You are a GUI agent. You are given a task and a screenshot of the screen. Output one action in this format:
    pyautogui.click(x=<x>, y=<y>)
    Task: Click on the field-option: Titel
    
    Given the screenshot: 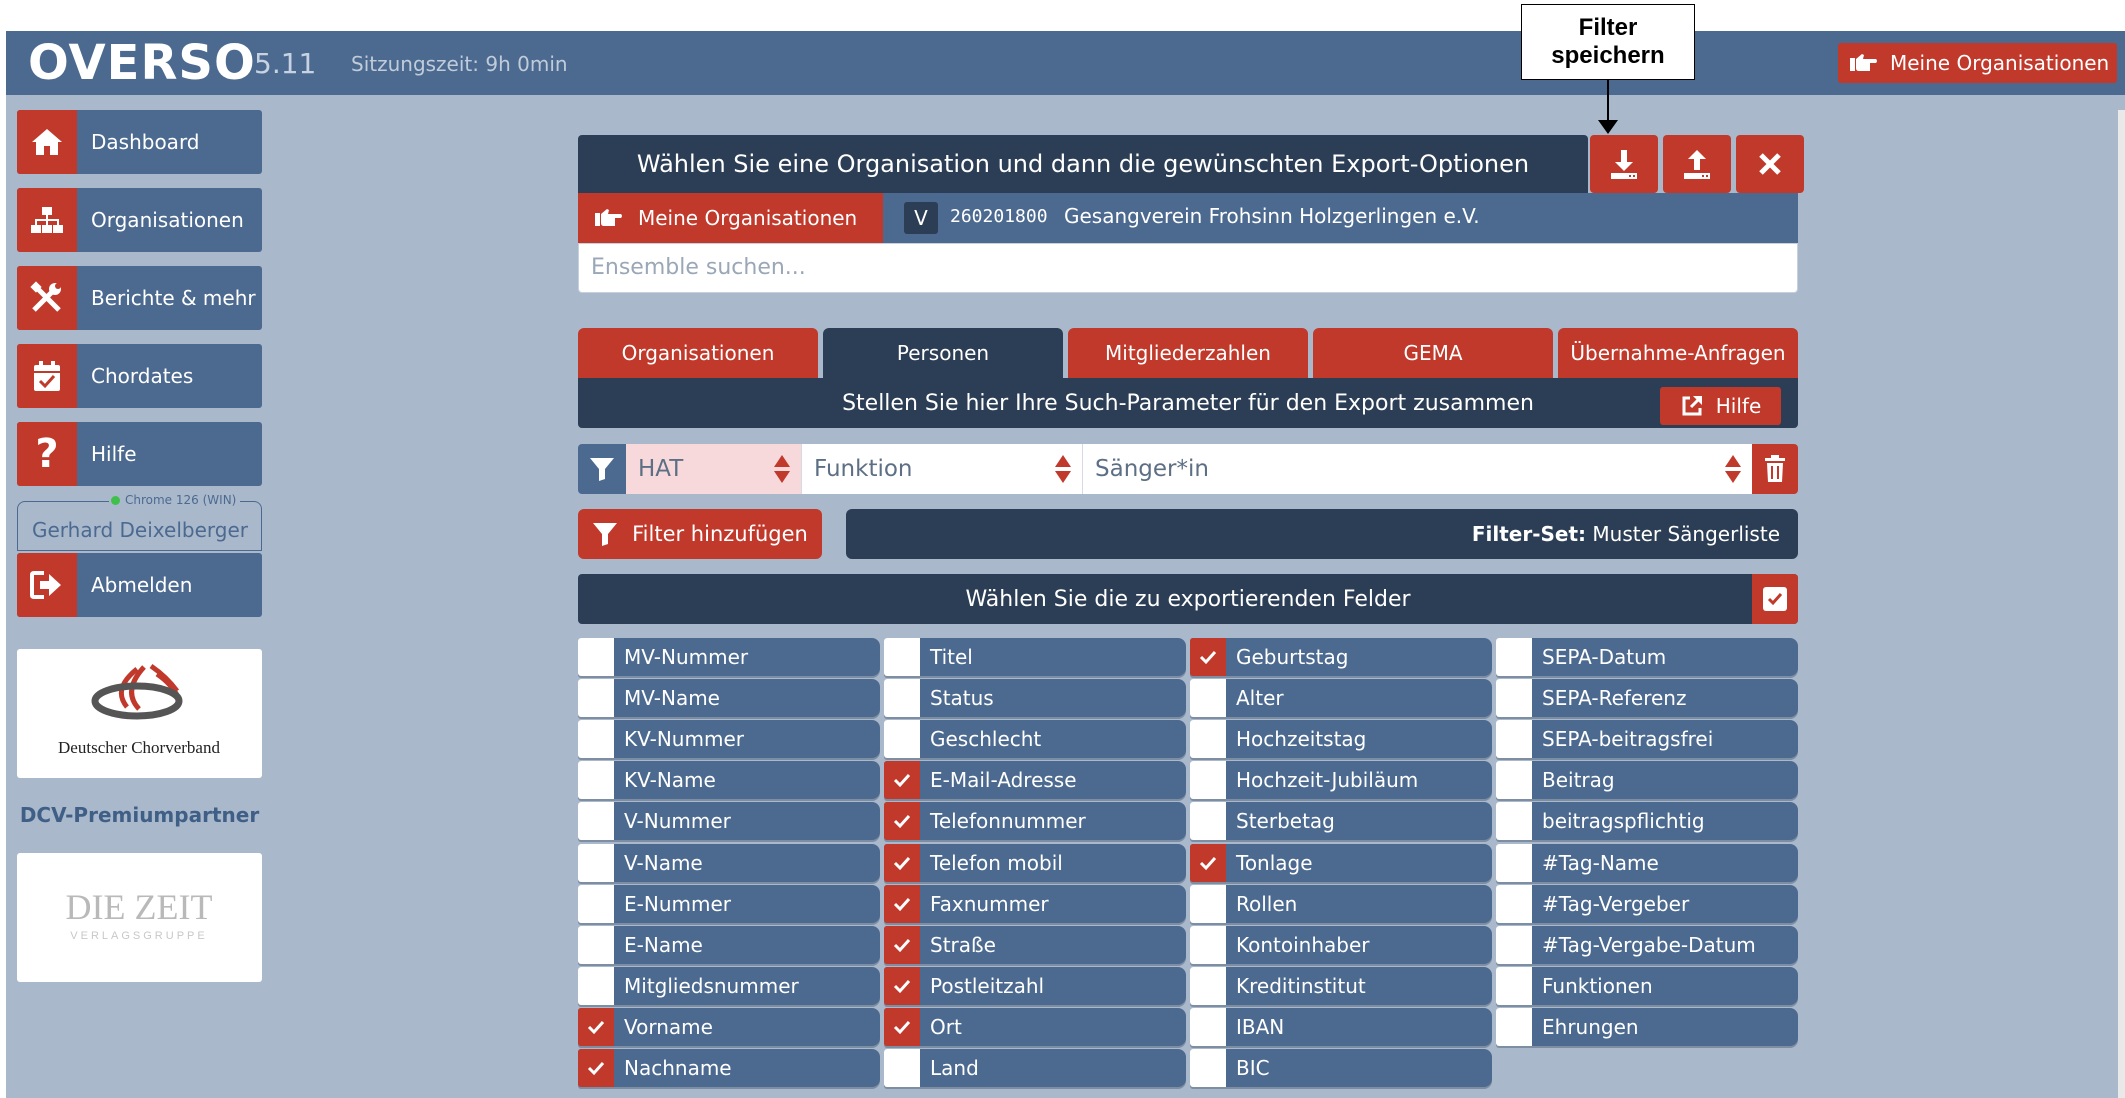 What is the action you would take?
    pyautogui.click(x=1035, y=657)
    